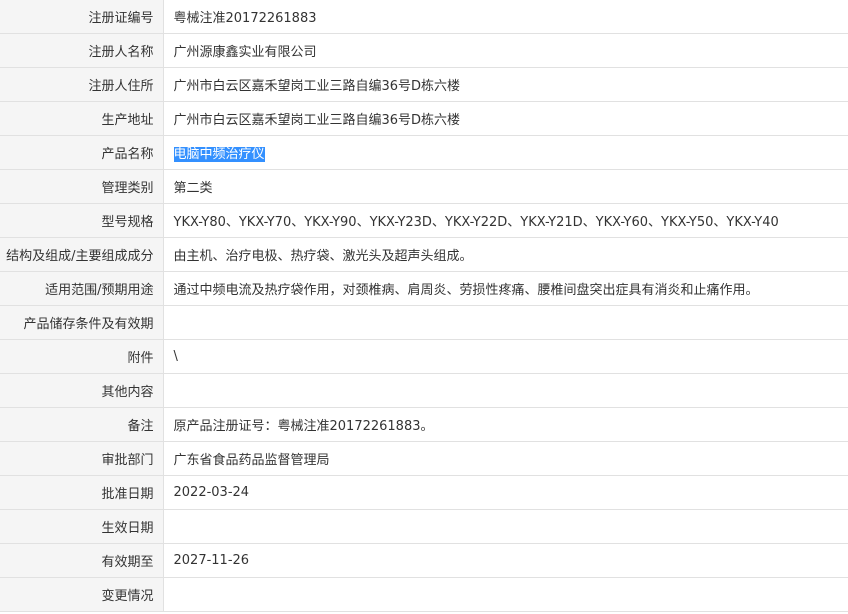 This screenshot has height=614, width=848. What do you see at coordinates (82, 356) in the screenshot?
I see `row-label: 附件` at bounding box center [82, 356].